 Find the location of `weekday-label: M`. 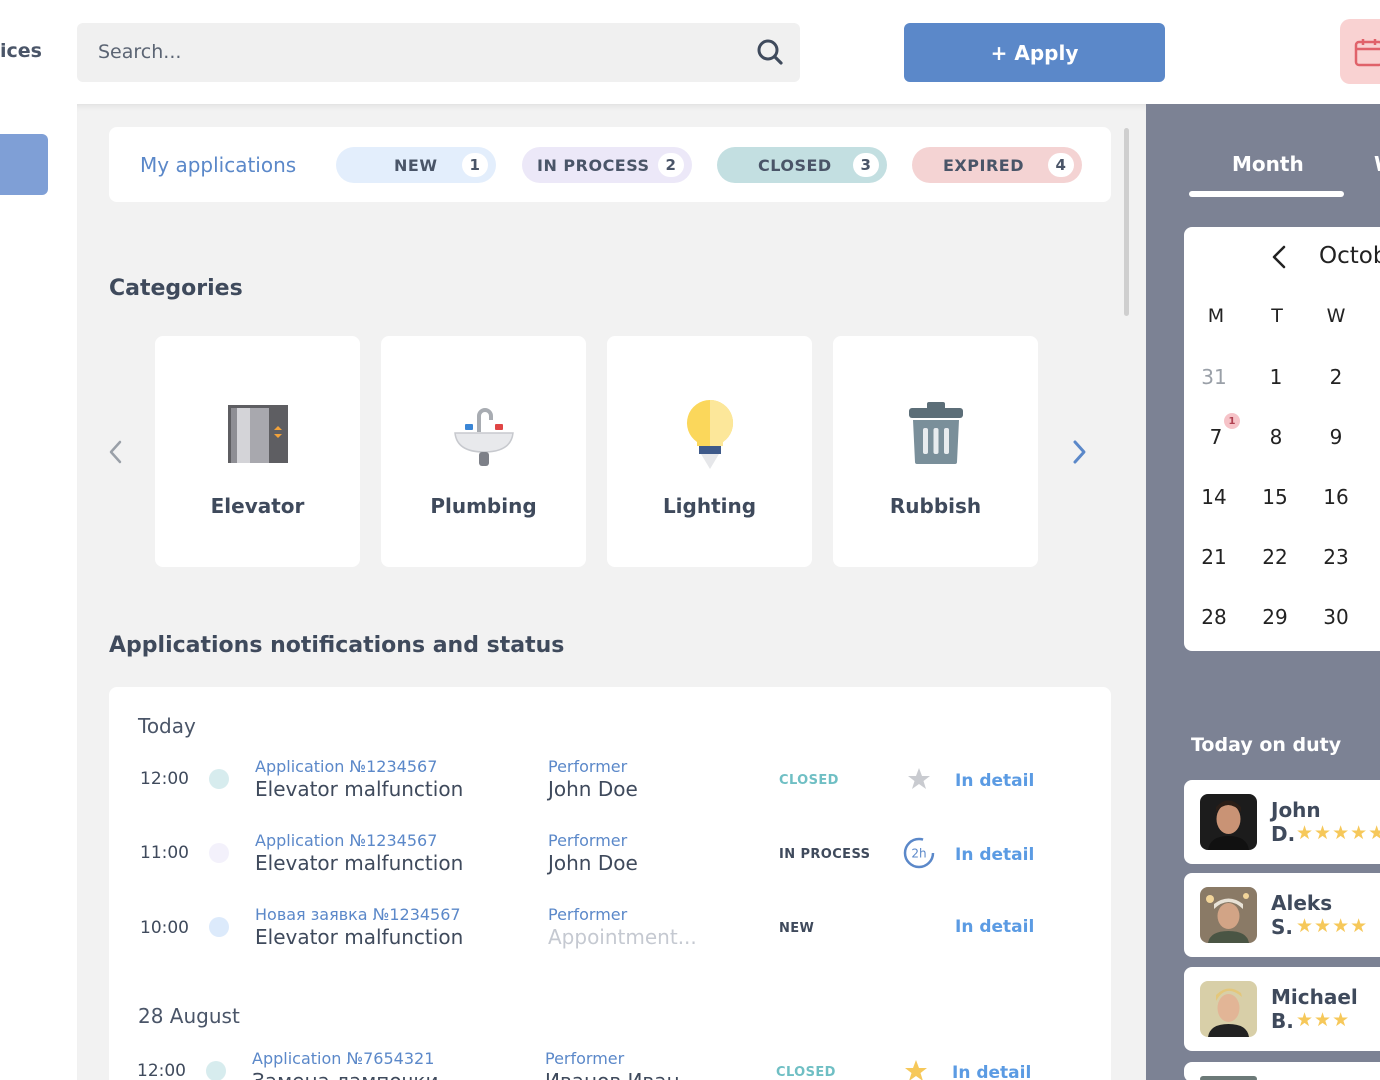

weekday-label: M is located at coordinates (1216, 316).